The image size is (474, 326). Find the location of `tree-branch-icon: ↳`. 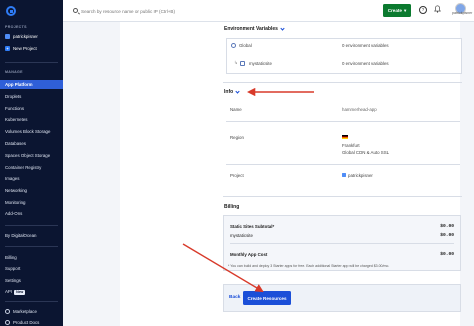

tree-branch-icon: ↳ is located at coordinates (236, 62).